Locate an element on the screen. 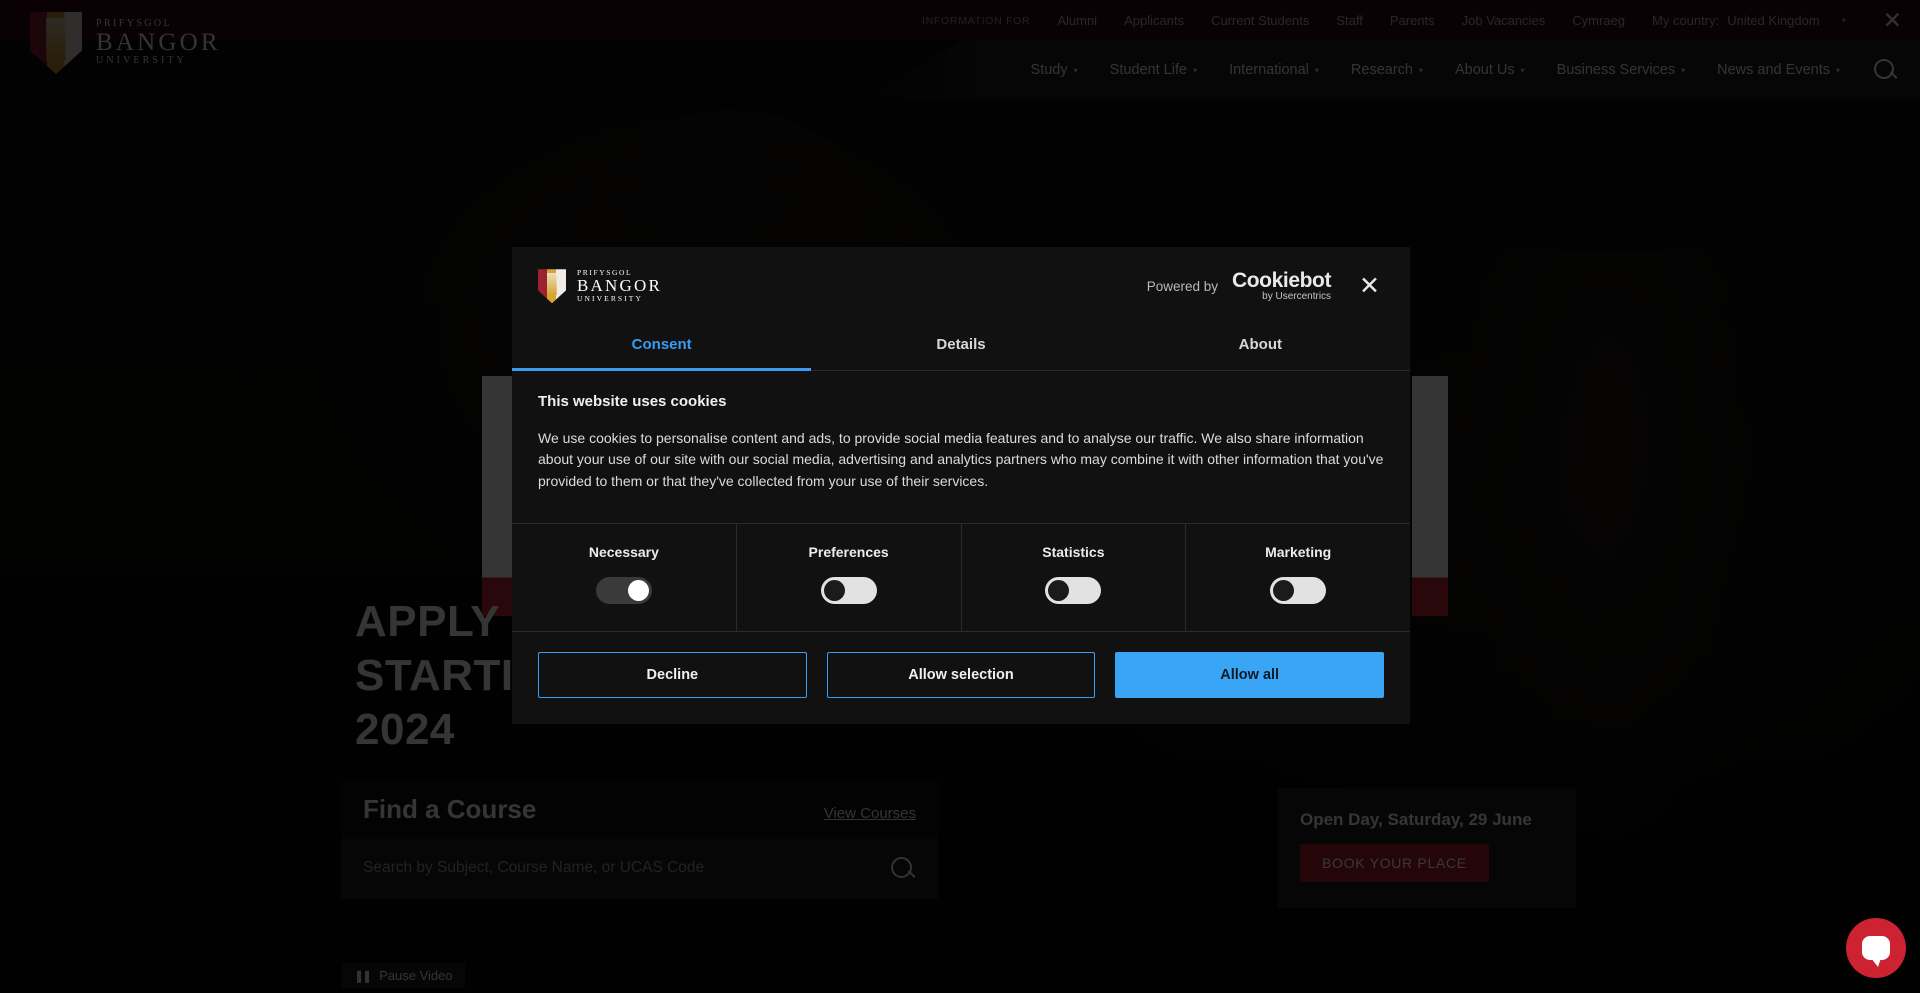  chat-widget-button is located at coordinates (1876, 948).